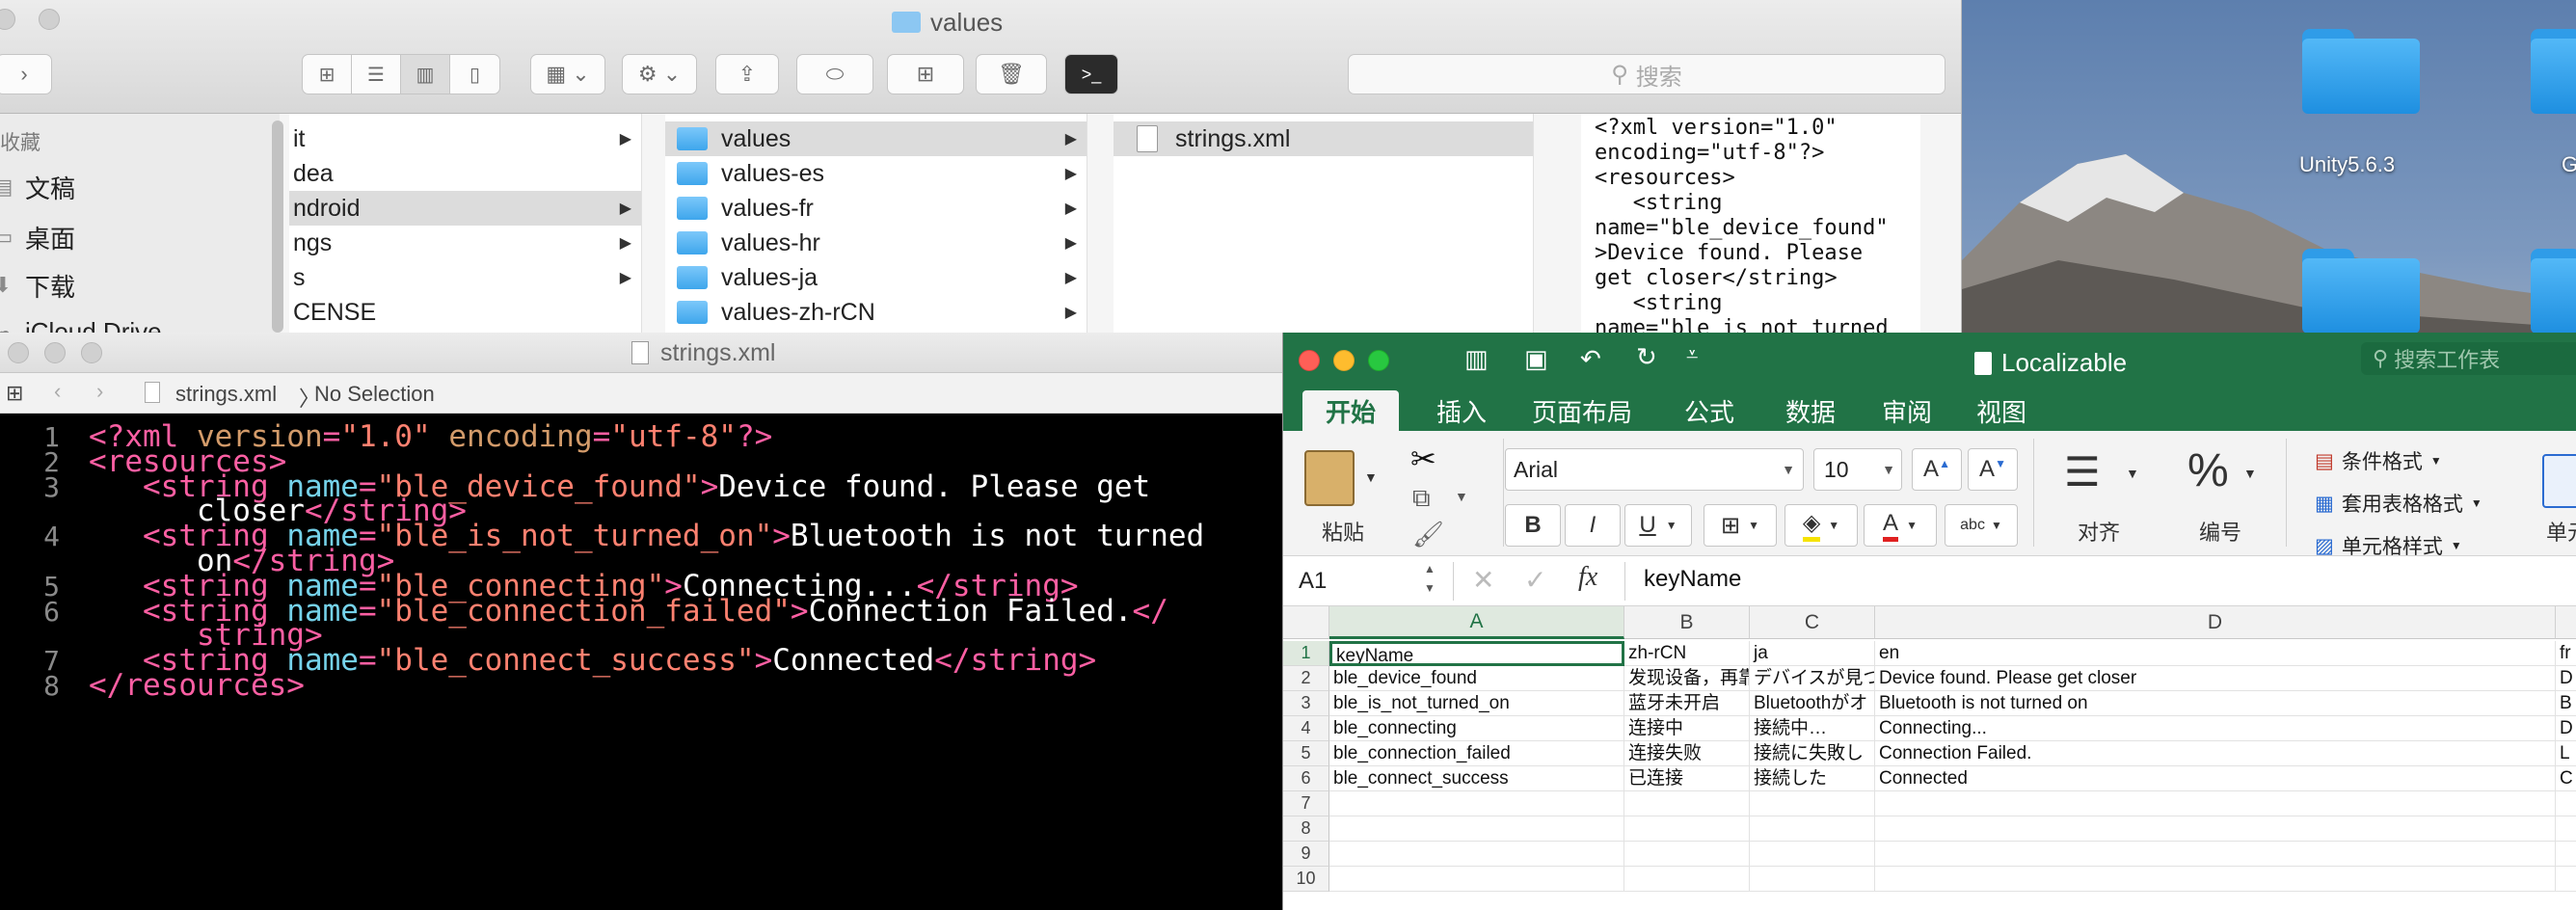 This screenshot has width=2576, height=910. What do you see at coordinates (1011, 74) in the screenshot?
I see `delete-button: 🗑` at bounding box center [1011, 74].